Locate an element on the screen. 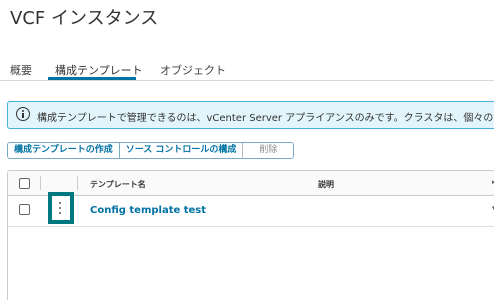 The width and height of the screenshot is (494, 300). template-name-link: Config template test is located at coordinates (148, 210).